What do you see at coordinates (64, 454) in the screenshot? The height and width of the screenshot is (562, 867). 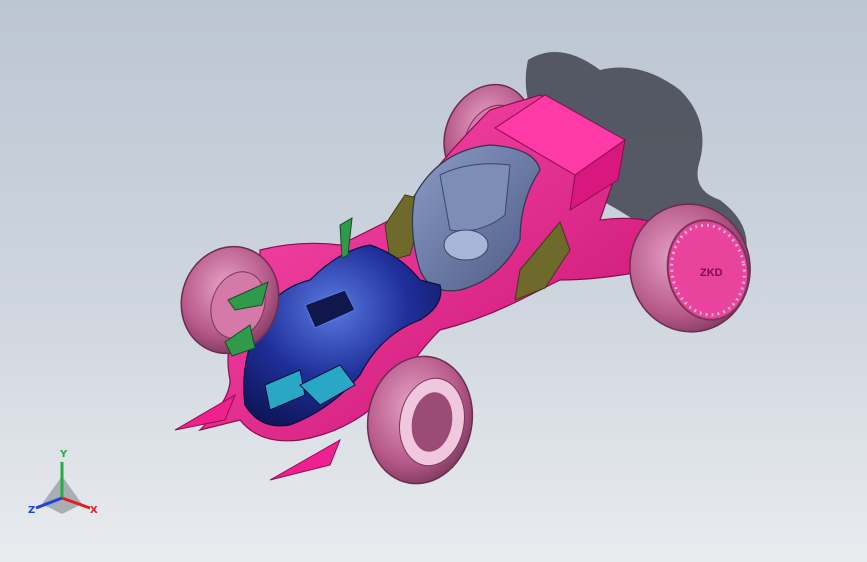 I see `triad-y-label: Y` at bounding box center [64, 454].